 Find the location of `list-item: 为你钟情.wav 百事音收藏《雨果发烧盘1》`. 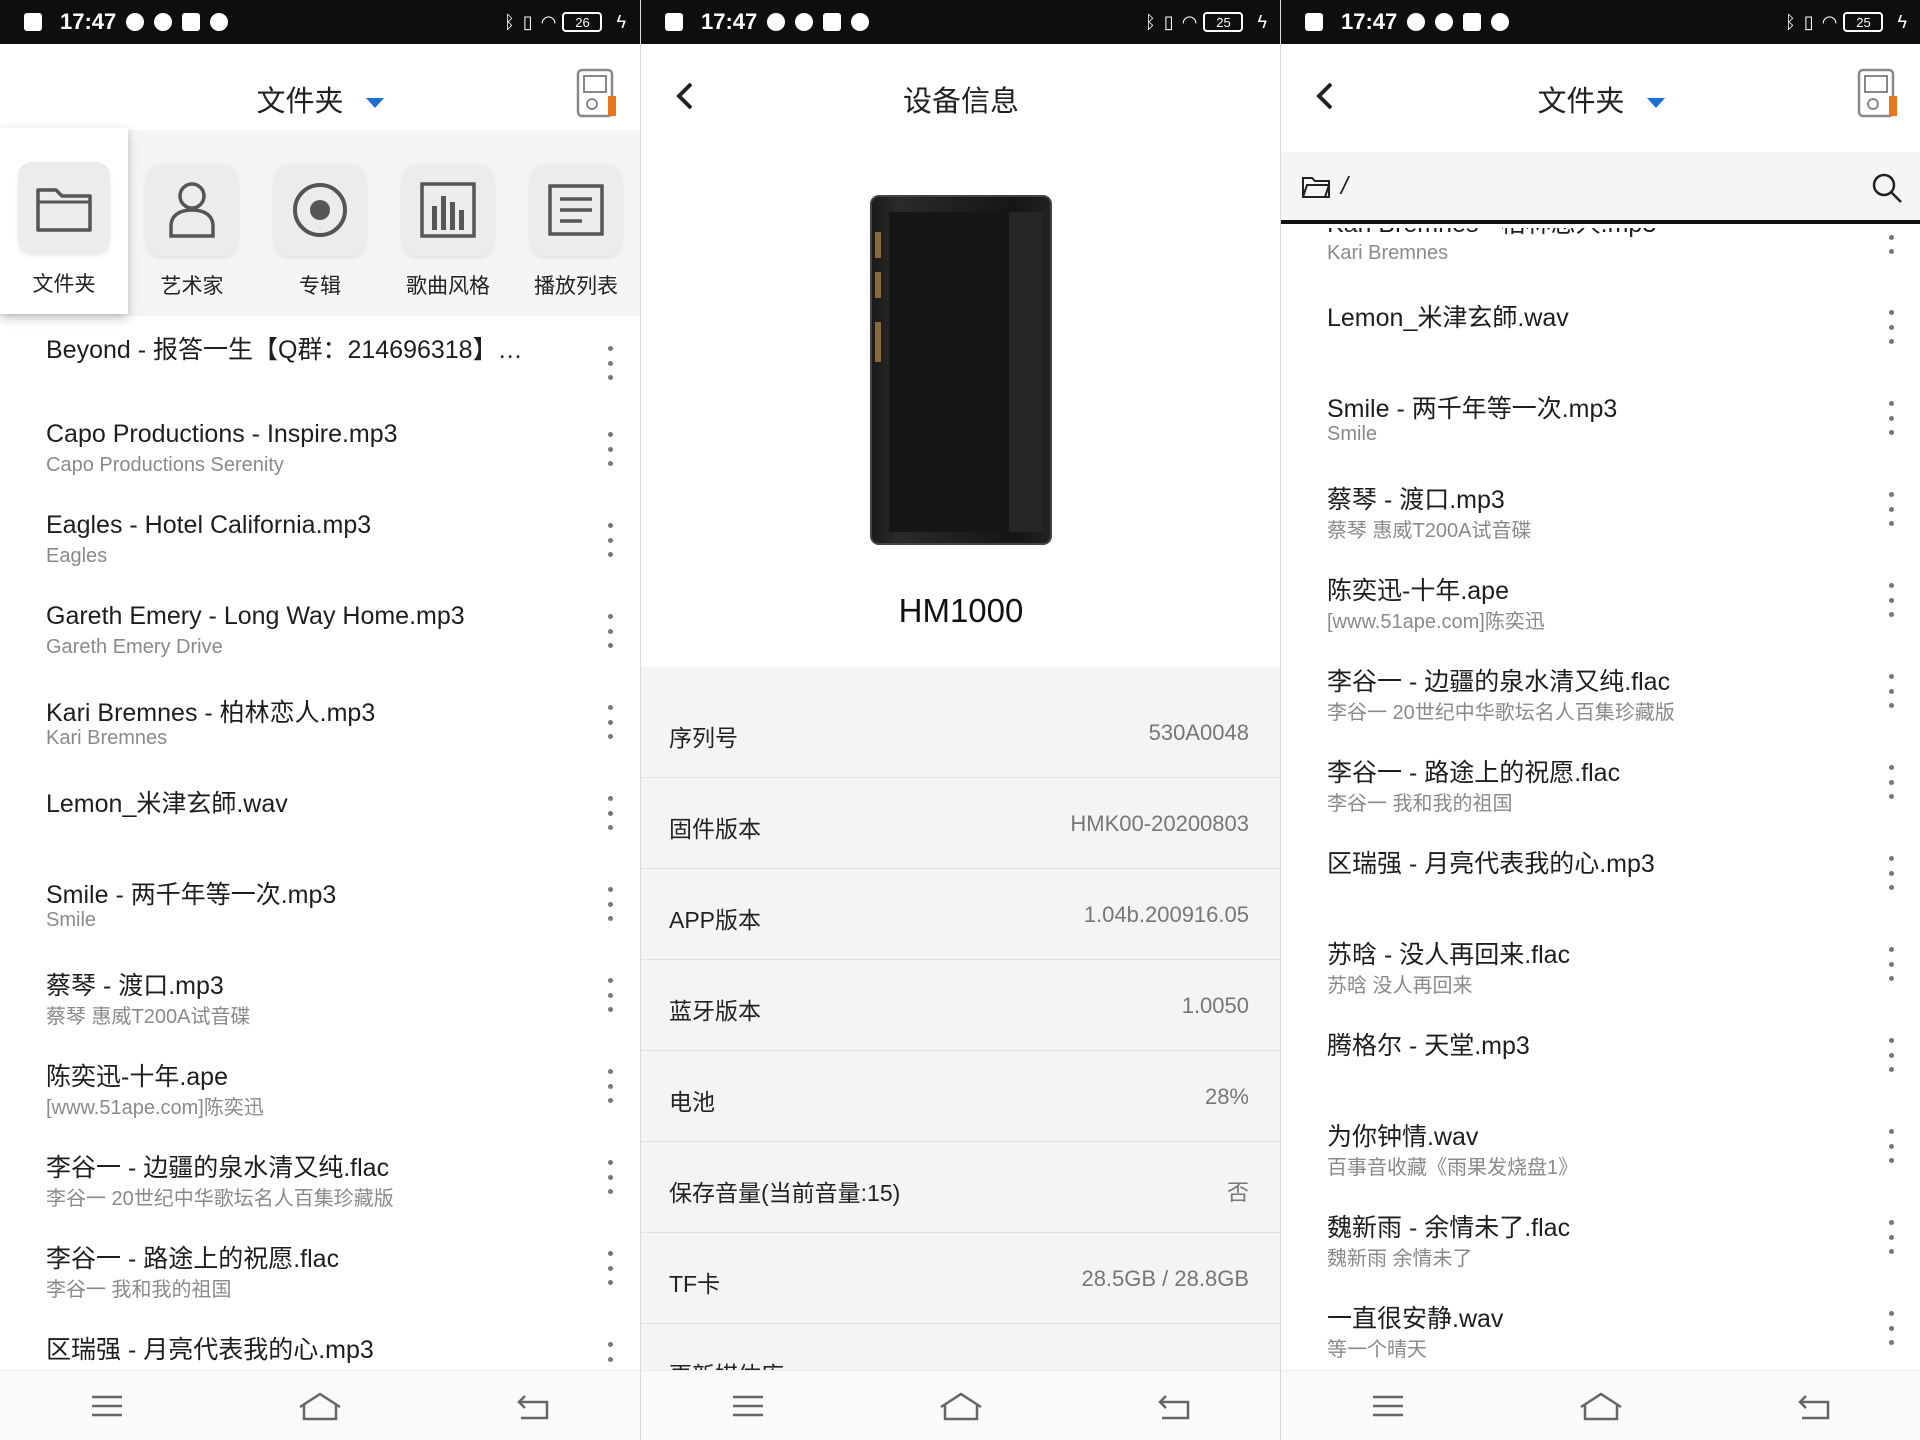

list-item: 为你钟情.wav 百事音收藏《雨果发烧盘1》 is located at coordinates (1600, 1148).